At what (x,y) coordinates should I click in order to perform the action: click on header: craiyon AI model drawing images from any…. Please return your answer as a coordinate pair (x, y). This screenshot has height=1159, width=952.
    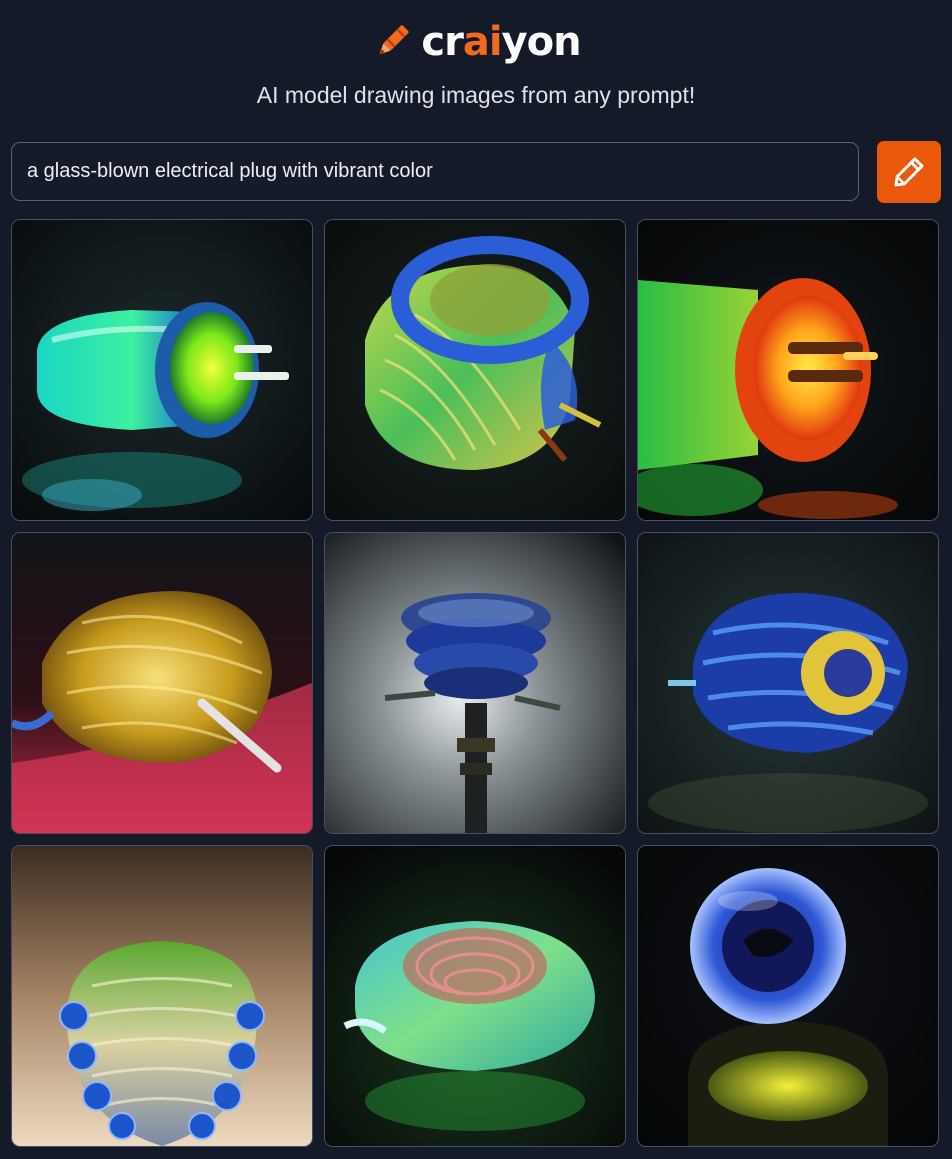
    Looking at the image, I should click on (476, 67).